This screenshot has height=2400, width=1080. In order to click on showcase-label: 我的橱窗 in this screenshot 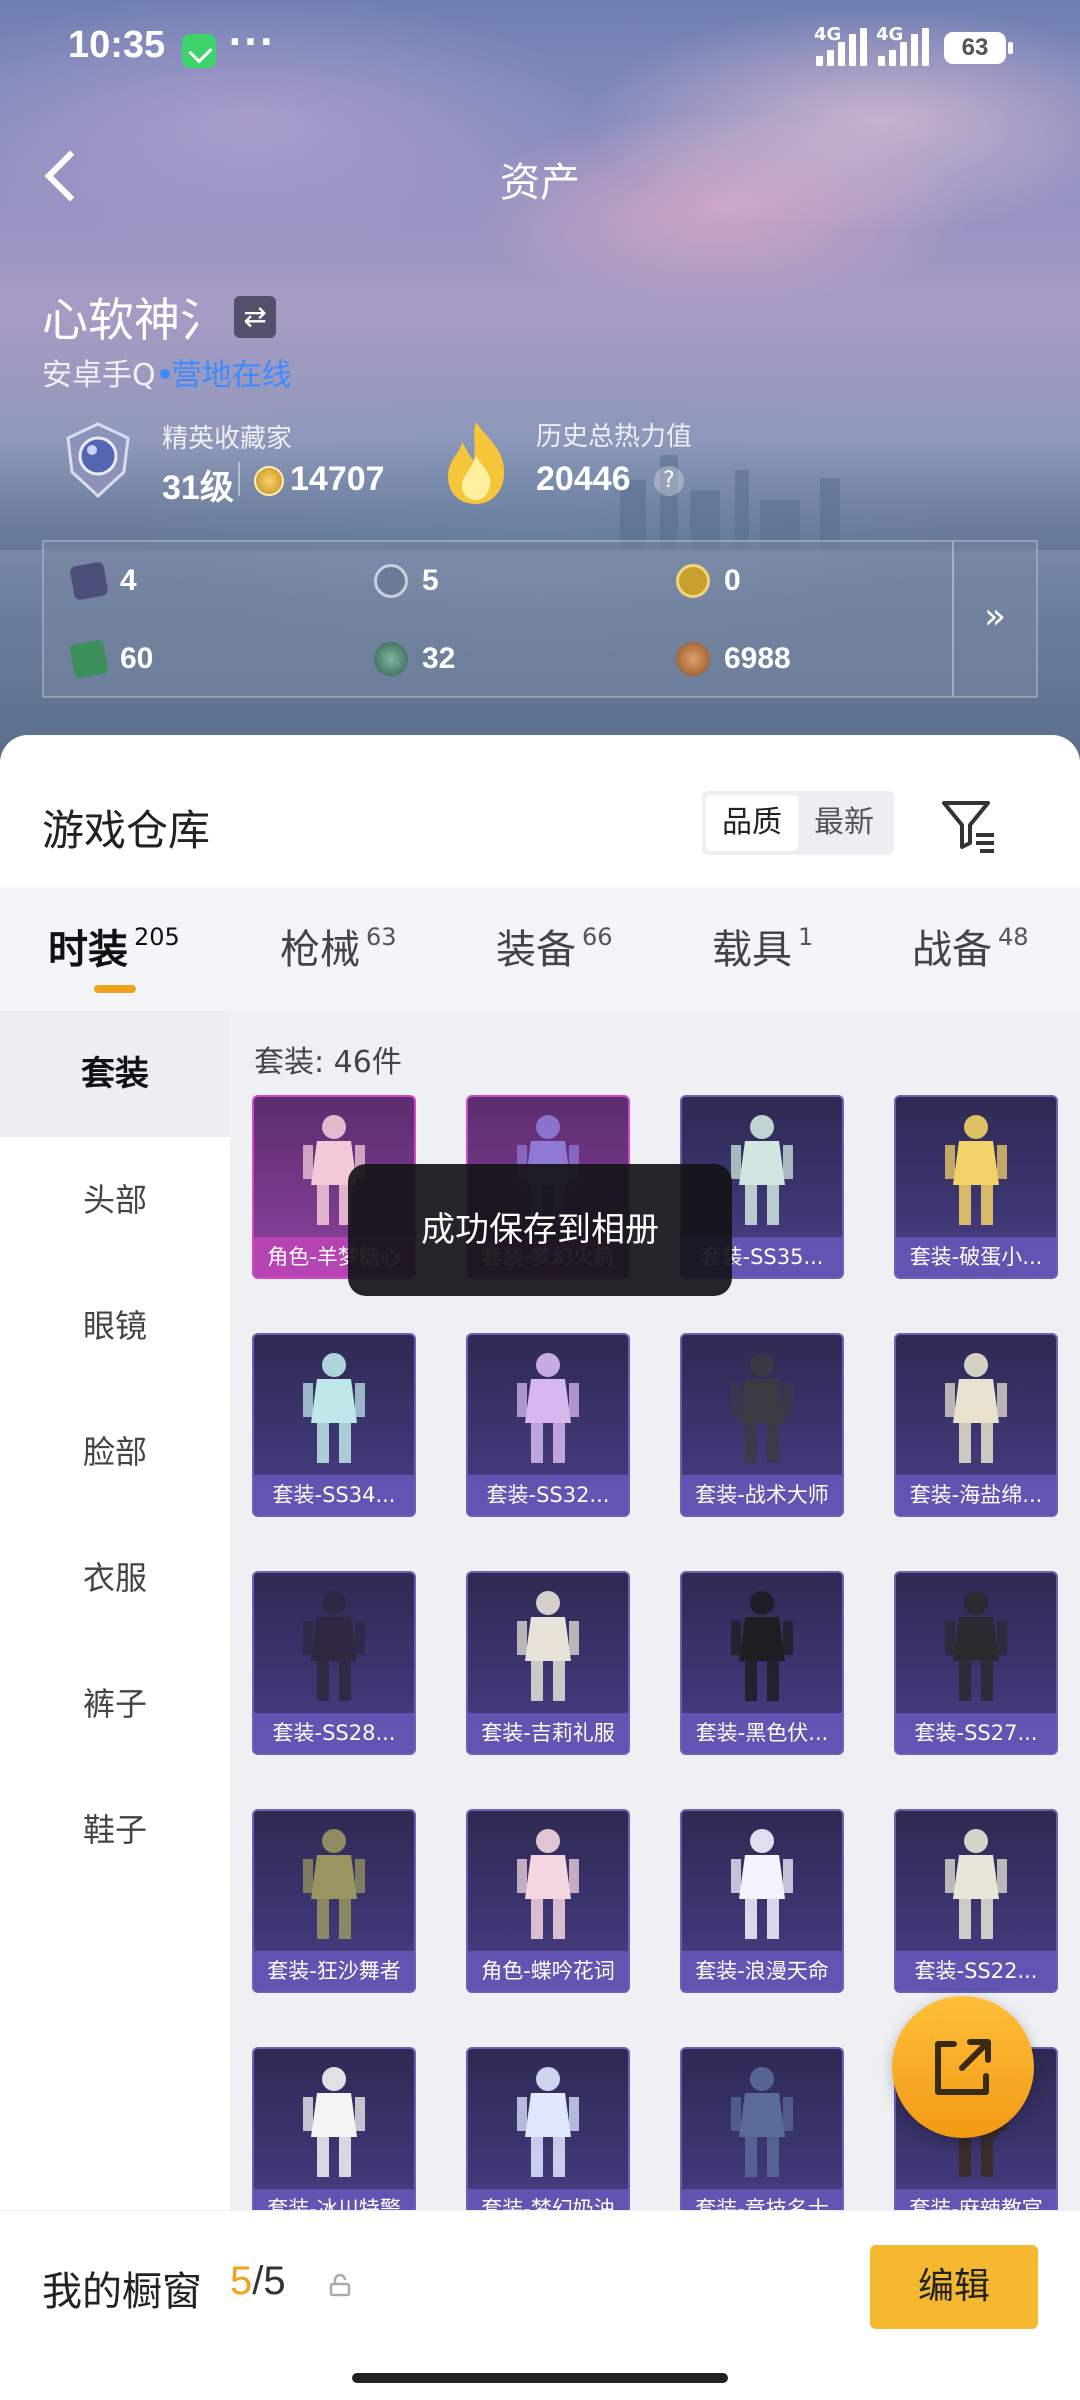, I will do `click(122, 2292)`.